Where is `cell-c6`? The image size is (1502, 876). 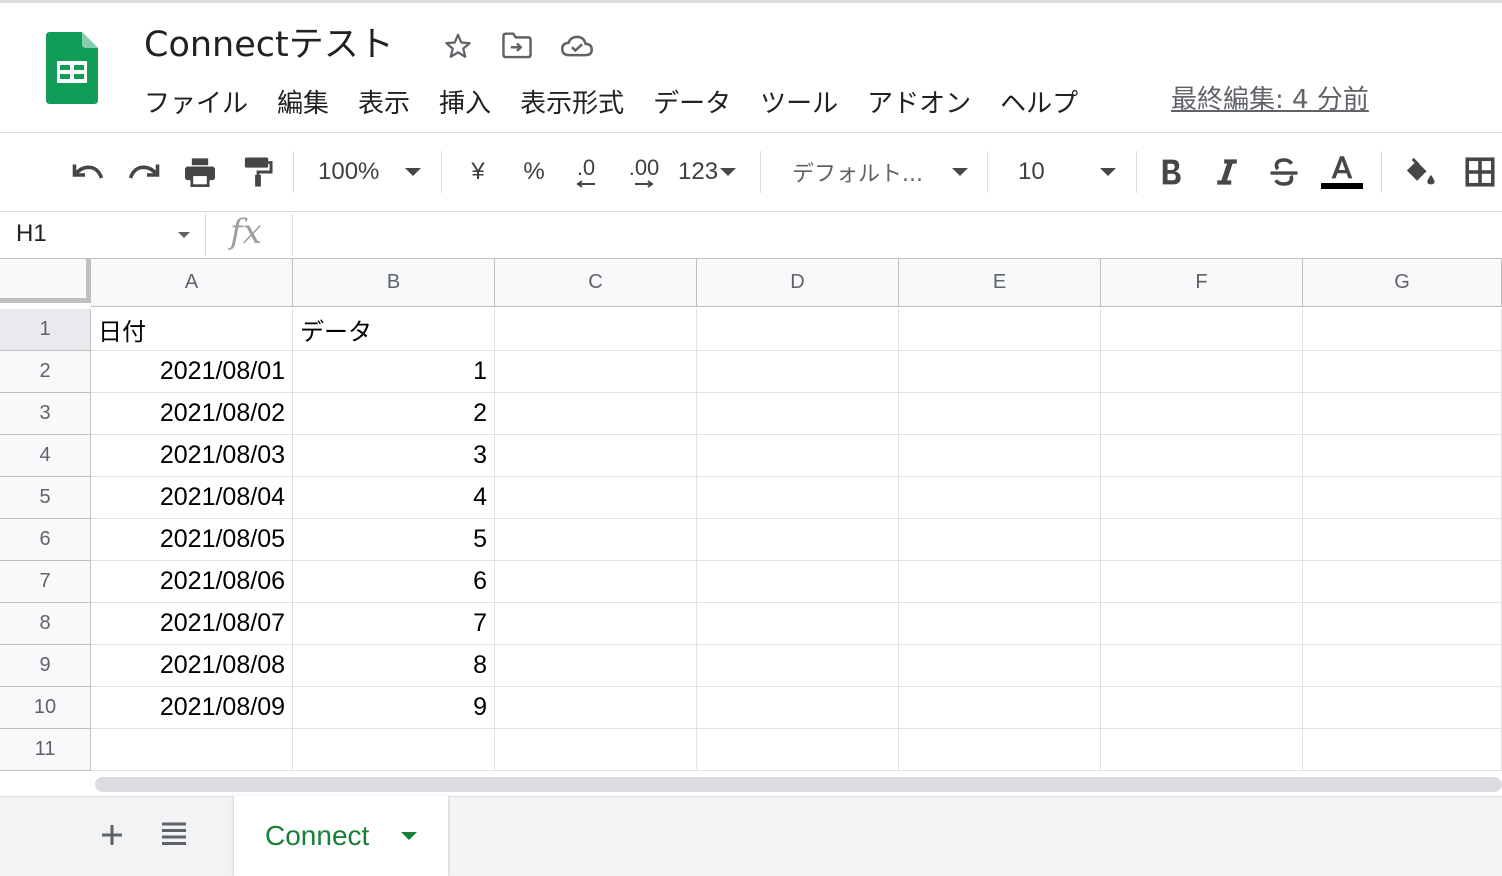 cell-c6 is located at coordinates (596, 540).